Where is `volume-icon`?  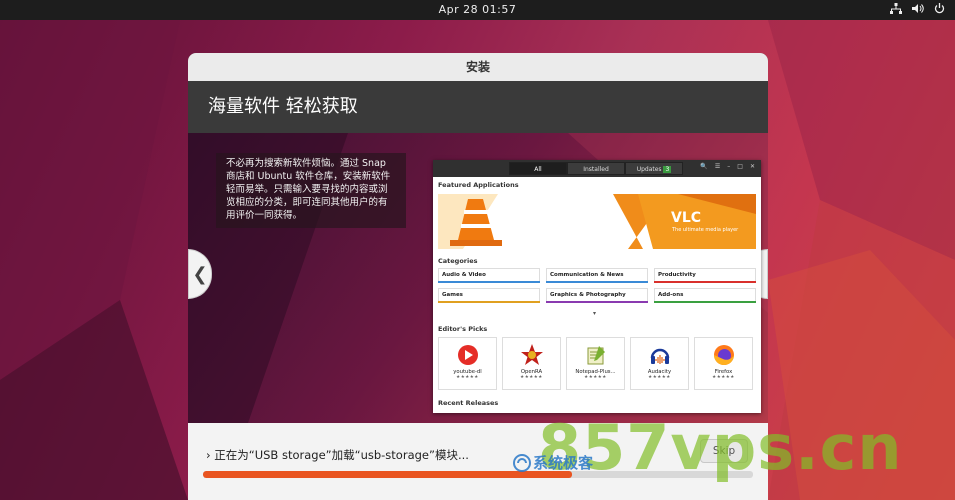
volume-icon is located at coordinates (918, 8).